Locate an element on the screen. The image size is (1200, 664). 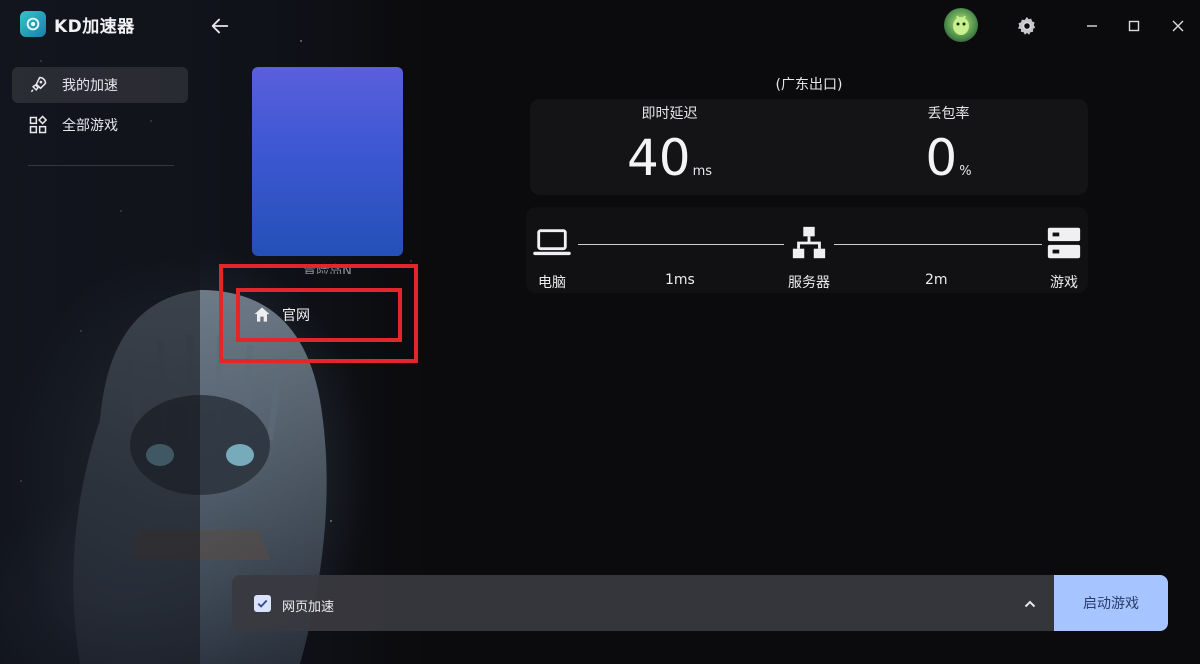
brand: KD加速器 is located at coordinates (77, 24).